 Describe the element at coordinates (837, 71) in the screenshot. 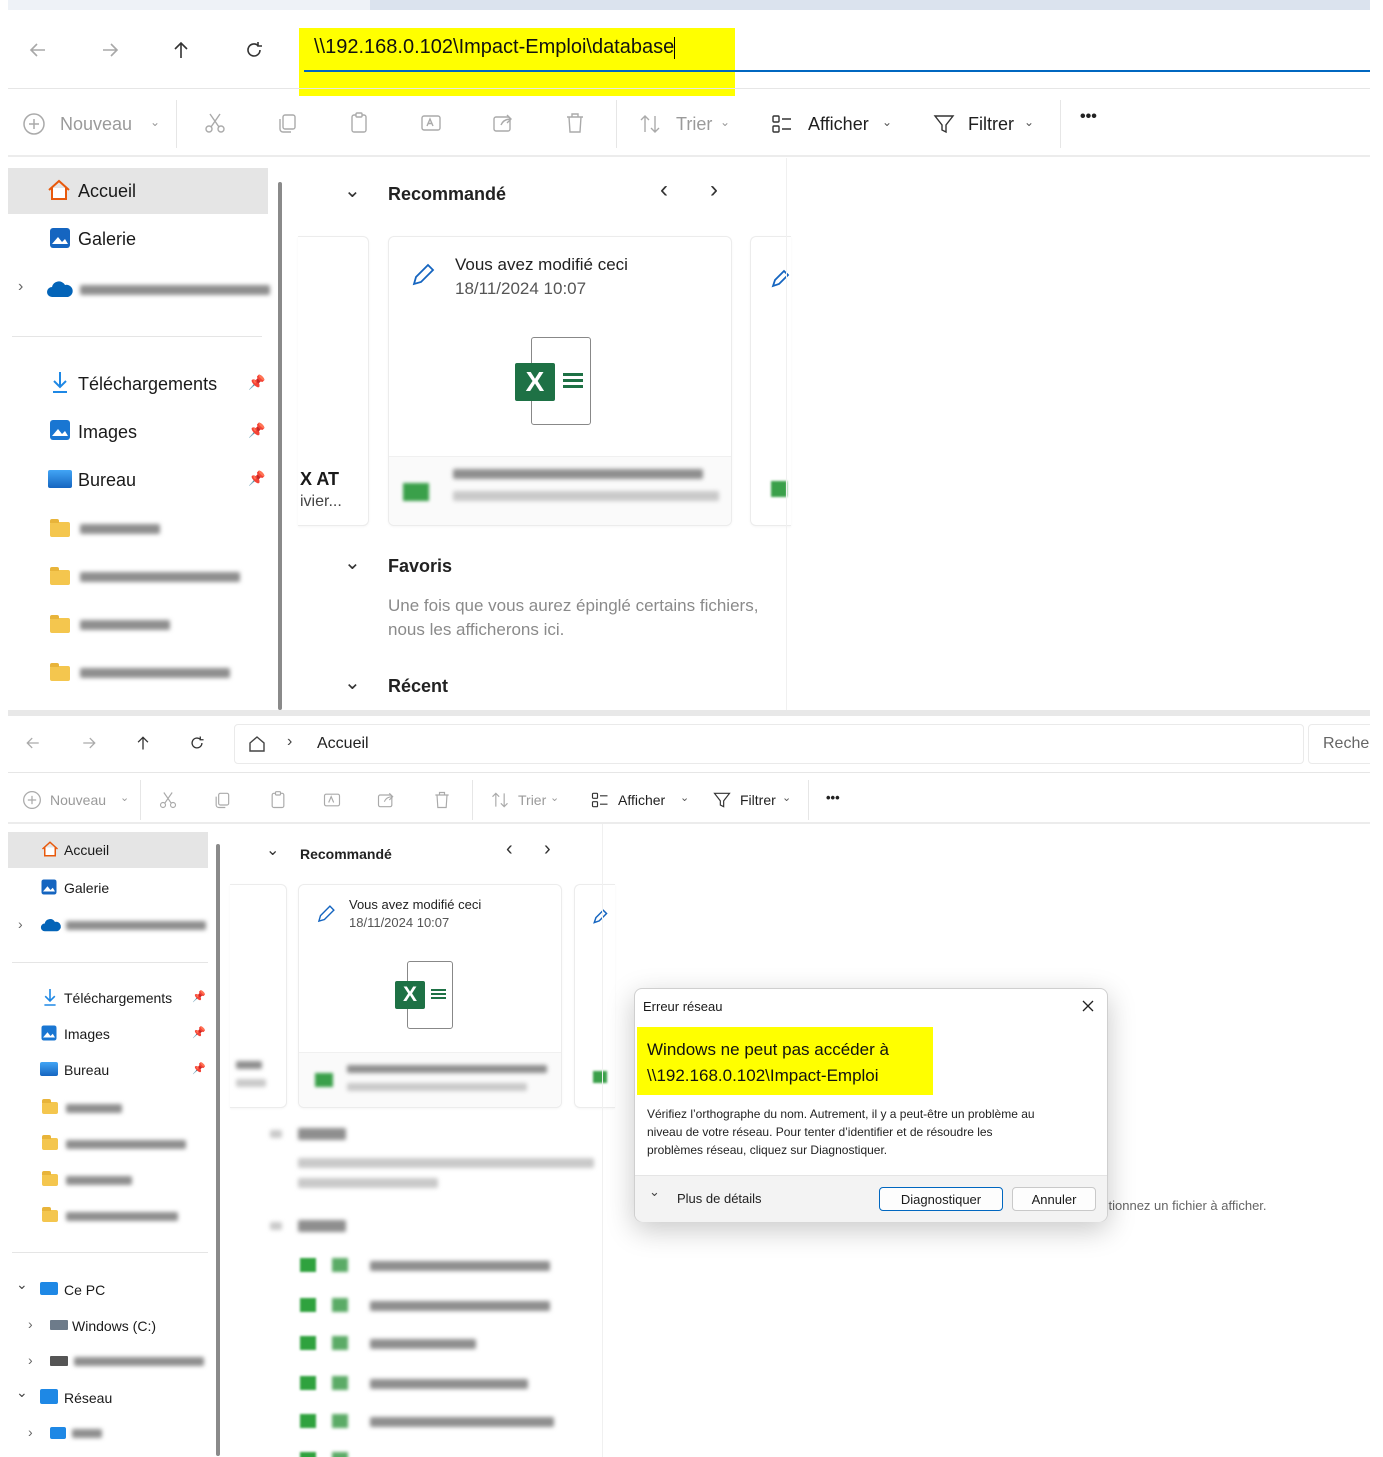

I see `address-bar` at that location.